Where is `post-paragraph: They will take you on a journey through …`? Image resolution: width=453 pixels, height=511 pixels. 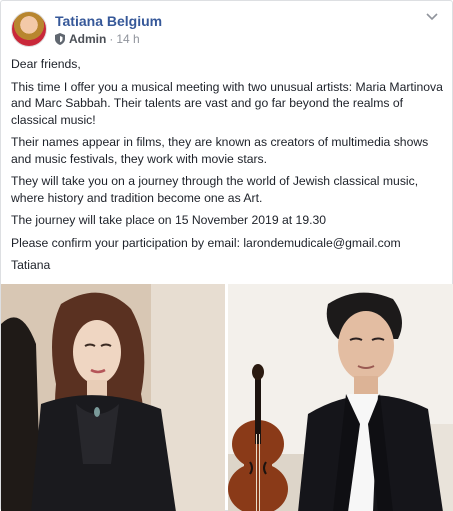
post-paragraph: They will take you on a journey through … is located at coordinates (215, 189).